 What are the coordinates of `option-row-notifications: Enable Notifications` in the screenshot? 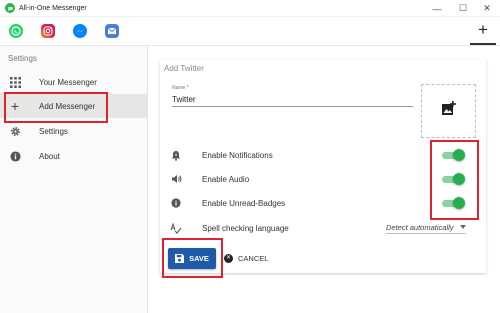 It's located at (325, 155).